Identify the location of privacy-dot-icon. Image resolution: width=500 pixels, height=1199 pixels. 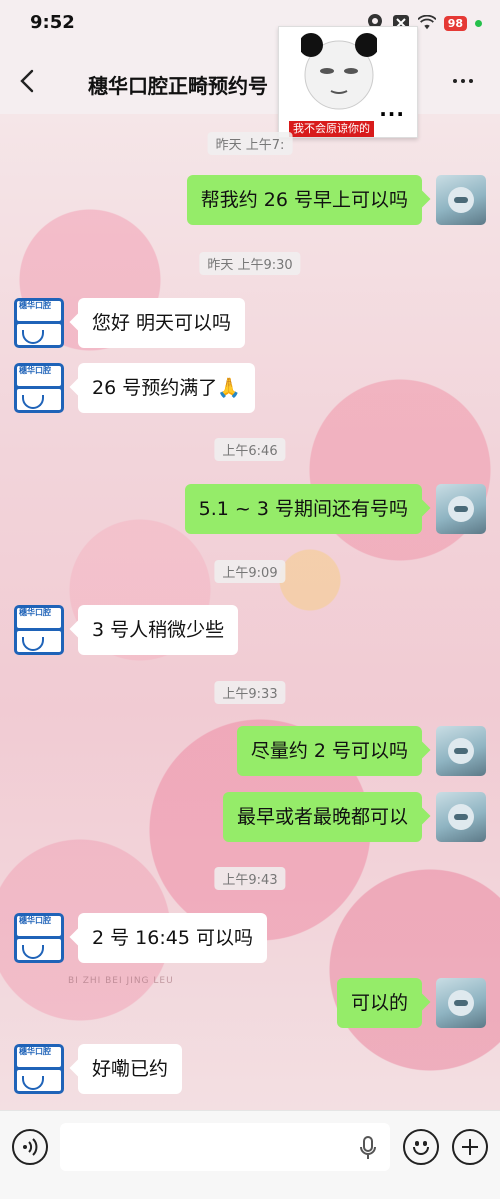
(478, 23).